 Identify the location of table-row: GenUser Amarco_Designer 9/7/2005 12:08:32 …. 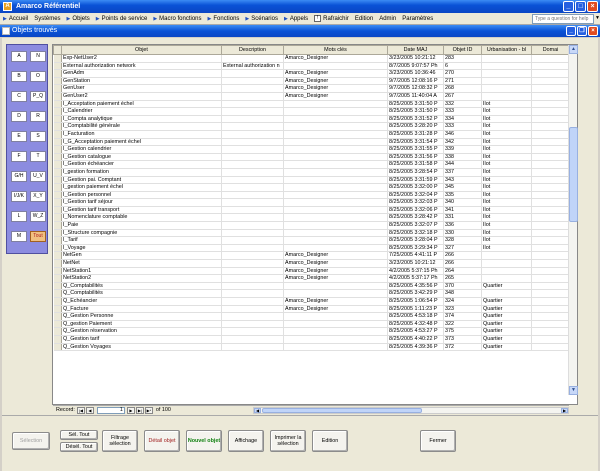
(311, 88).